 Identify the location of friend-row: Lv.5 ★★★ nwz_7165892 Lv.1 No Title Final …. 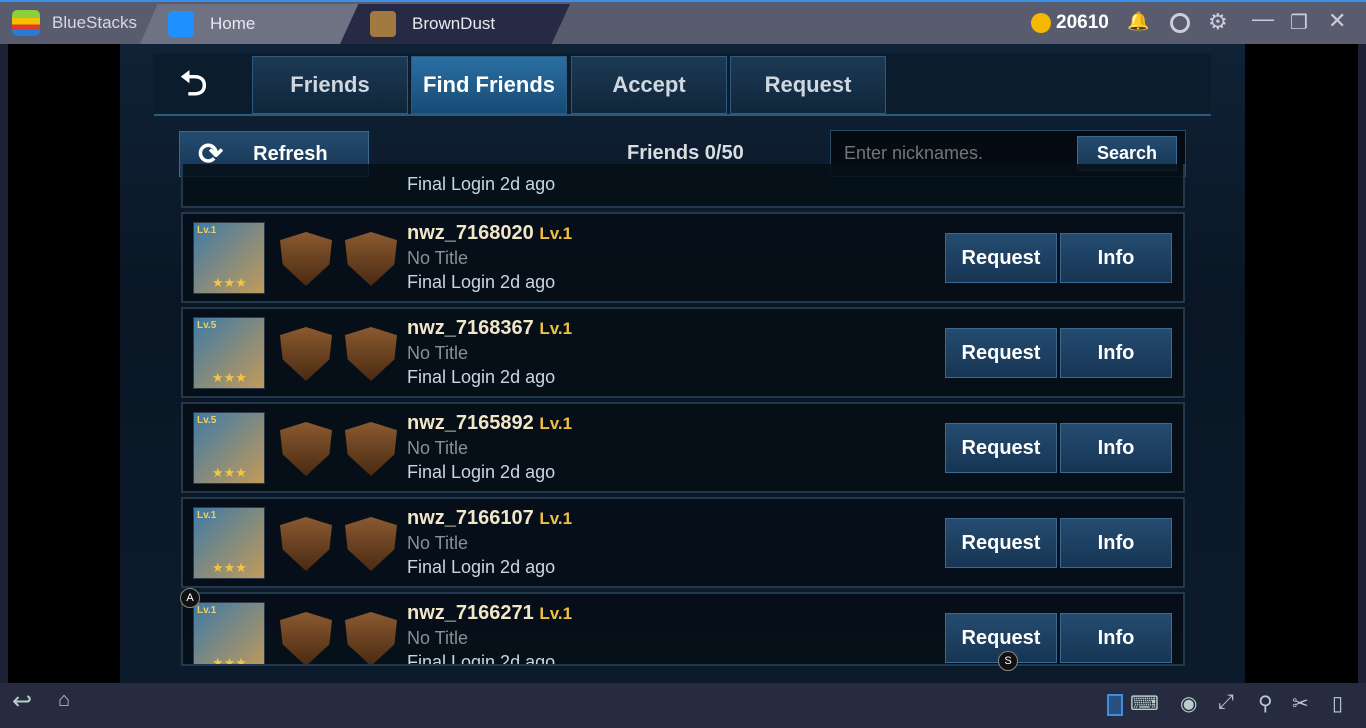
(683, 447).